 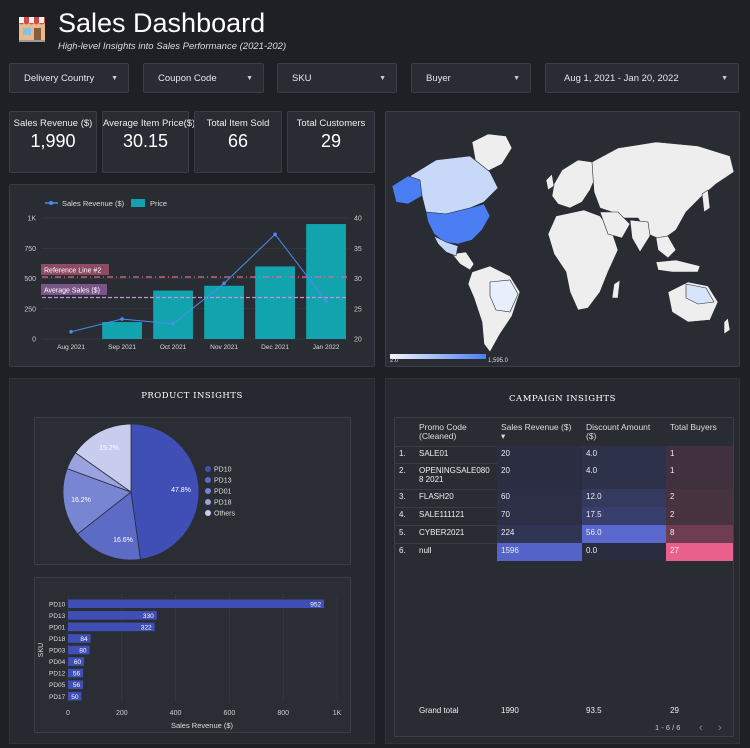 What do you see at coordinates (358, 309) in the screenshot?
I see `y-right-tick: 25` at bounding box center [358, 309].